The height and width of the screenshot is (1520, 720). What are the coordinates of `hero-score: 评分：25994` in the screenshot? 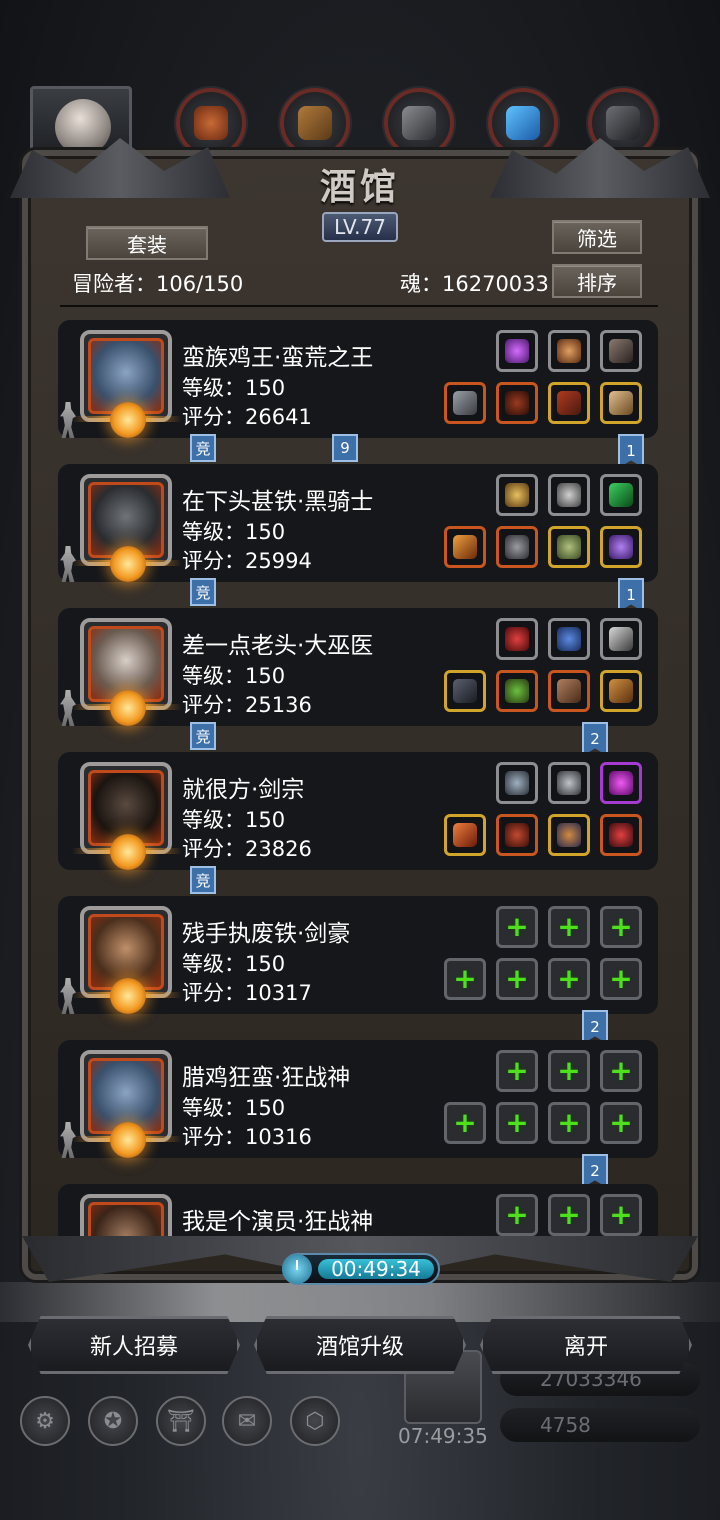 It's located at (247, 561).